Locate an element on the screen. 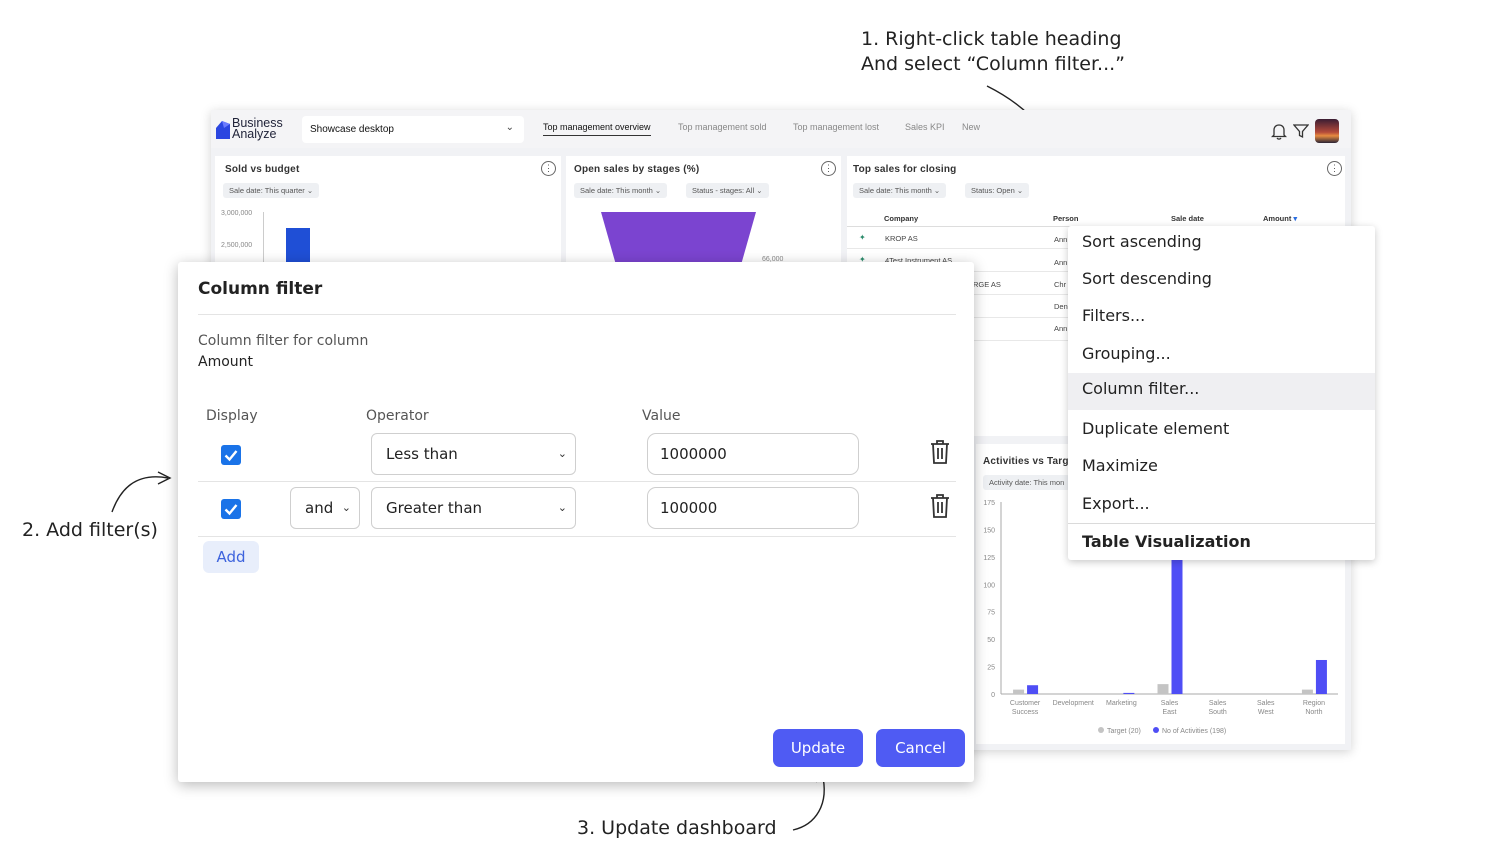  checkmark-icon is located at coordinates (231, 510).